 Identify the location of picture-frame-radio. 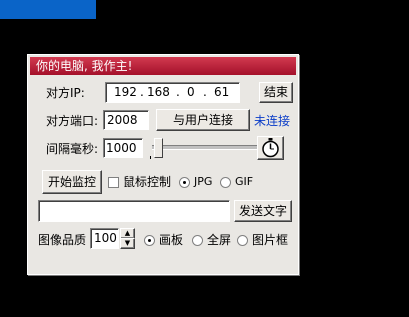
(242, 240).